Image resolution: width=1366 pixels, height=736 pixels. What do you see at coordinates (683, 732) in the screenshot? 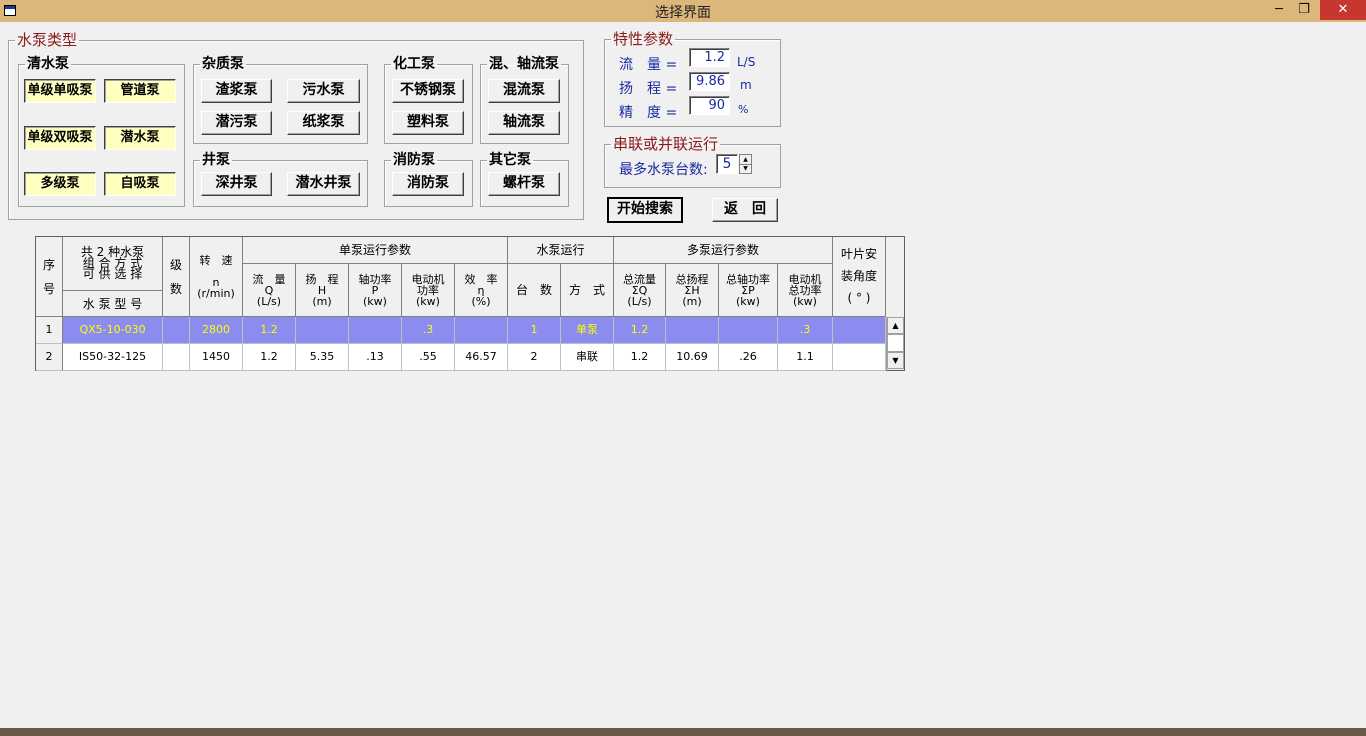
I see `taskbar` at bounding box center [683, 732].